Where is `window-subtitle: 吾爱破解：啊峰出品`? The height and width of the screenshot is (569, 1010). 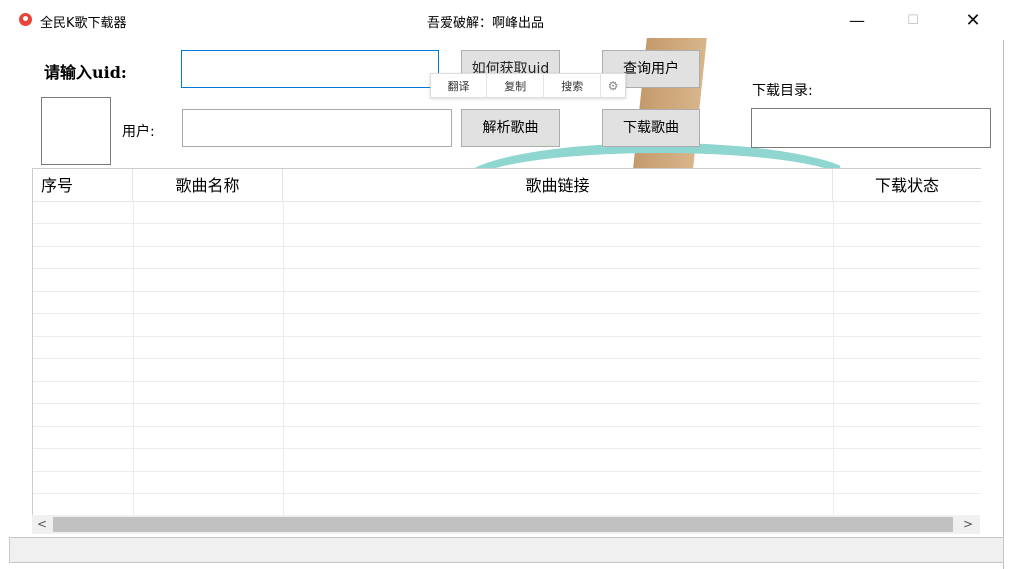 window-subtitle: 吾爱破解：啊峰出品 is located at coordinates (486, 23).